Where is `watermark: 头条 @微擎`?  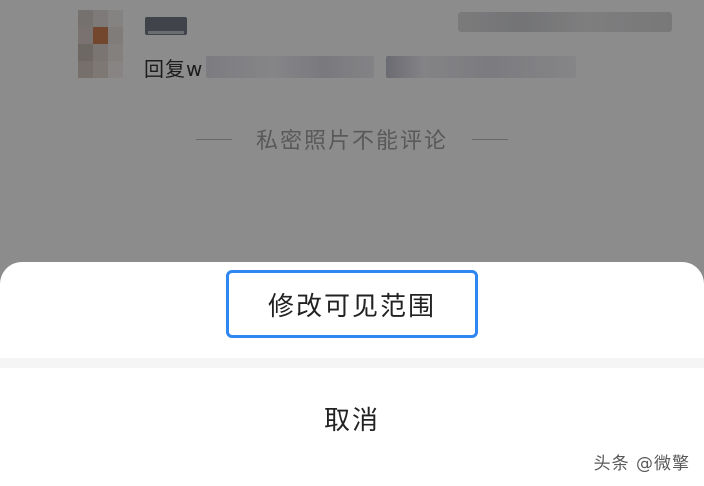 watermark: 头条 @微擎 is located at coordinates (641, 464).